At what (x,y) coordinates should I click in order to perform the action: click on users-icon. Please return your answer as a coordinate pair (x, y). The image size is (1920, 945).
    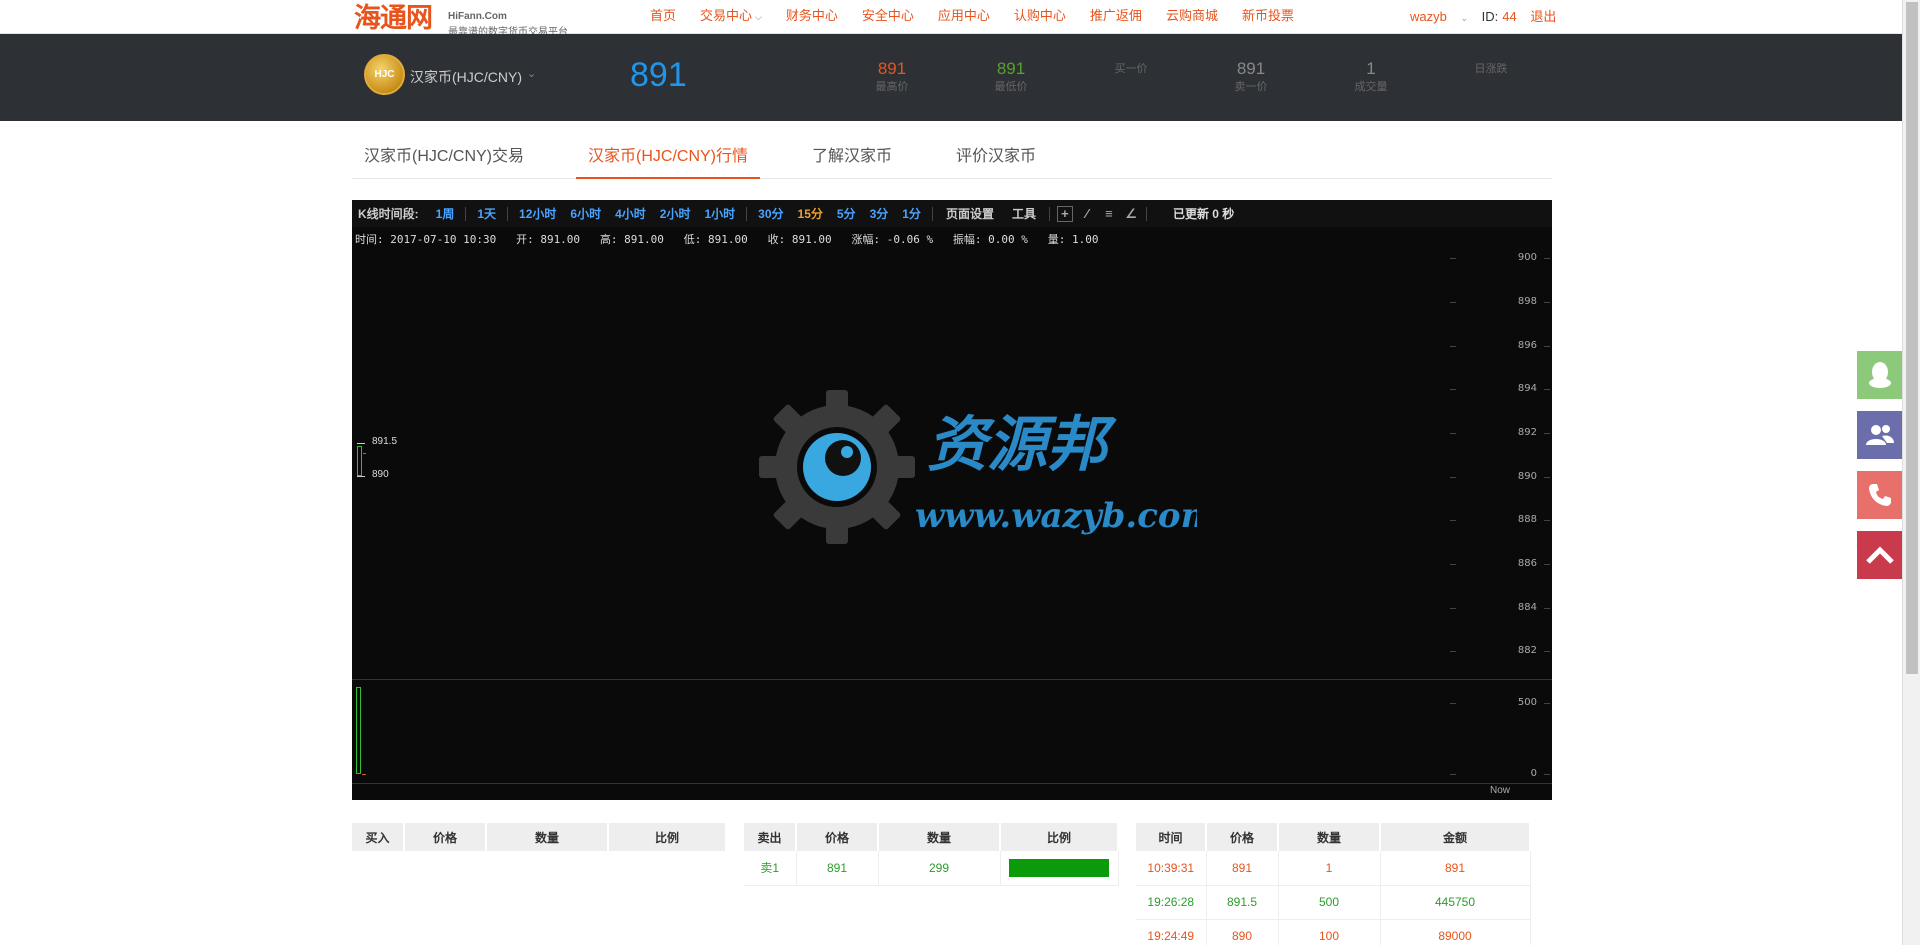
    Looking at the image, I should click on (1880, 435).